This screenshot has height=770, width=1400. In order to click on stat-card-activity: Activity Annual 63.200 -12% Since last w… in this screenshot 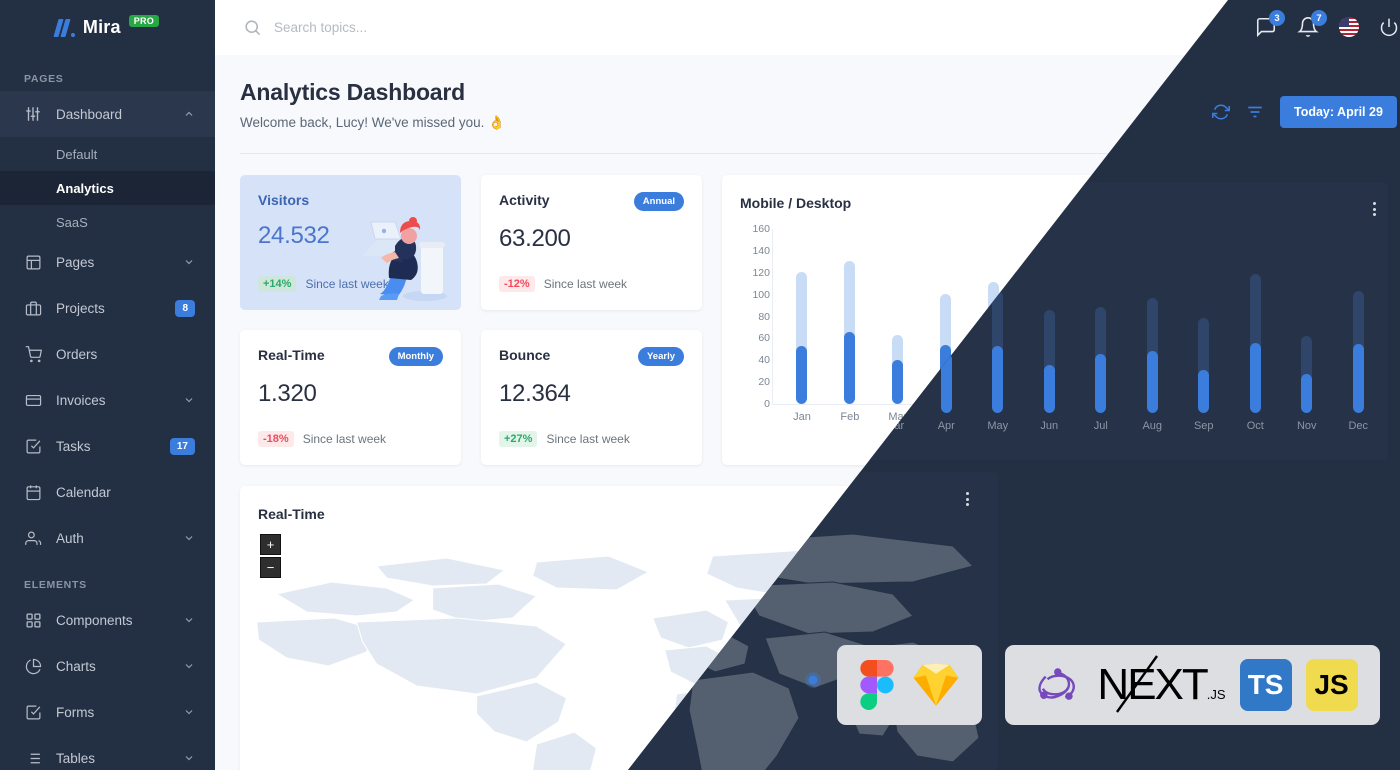, I will do `click(591, 242)`.